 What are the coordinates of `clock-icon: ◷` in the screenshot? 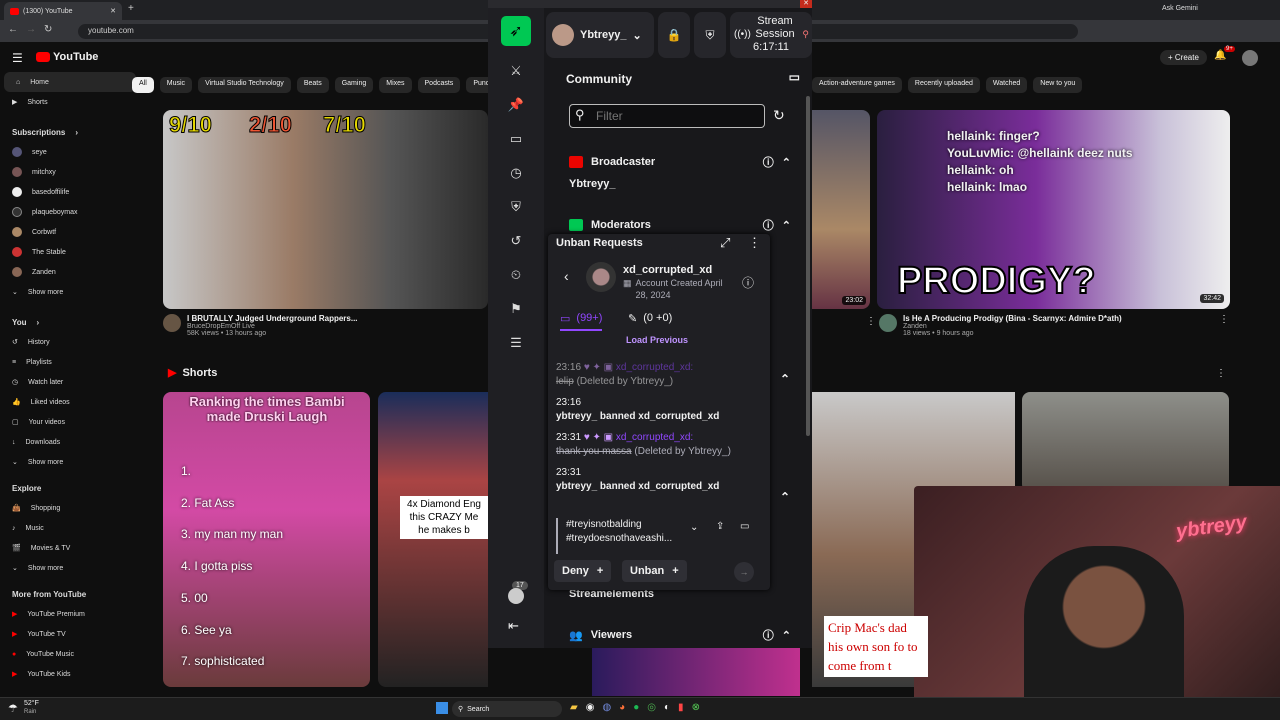 It's located at (516, 173).